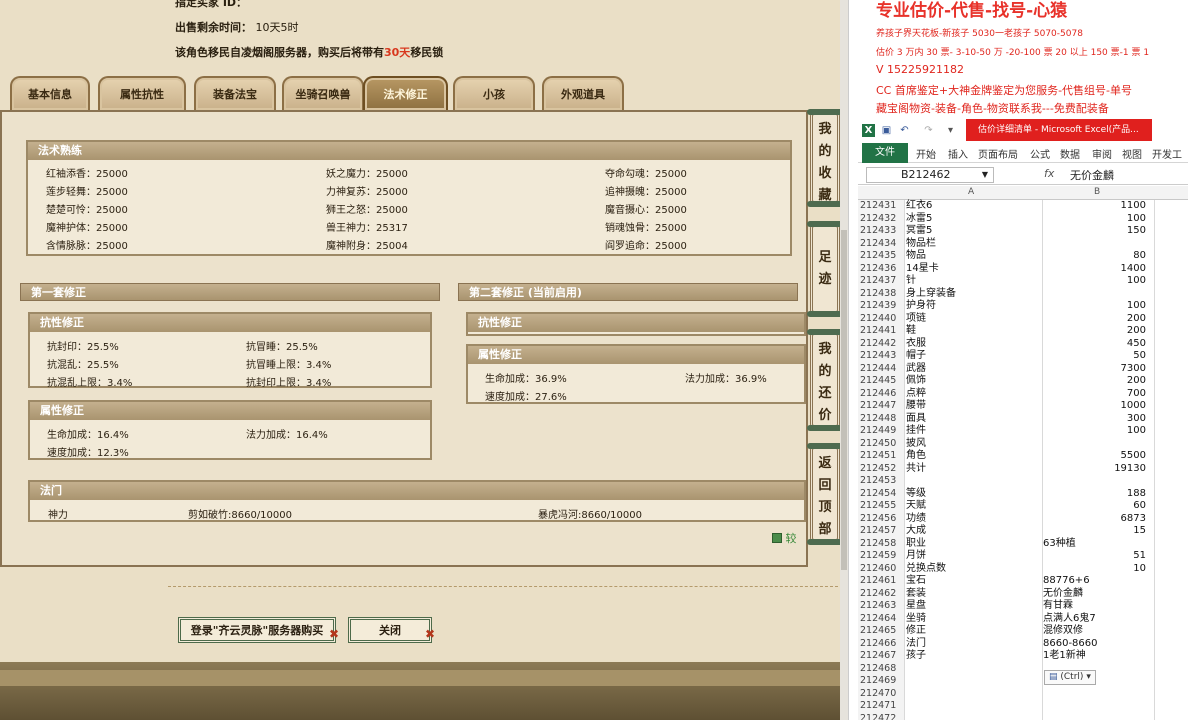  I want to click on cell-b: 点满人6鬼7, so click(1069, 619).